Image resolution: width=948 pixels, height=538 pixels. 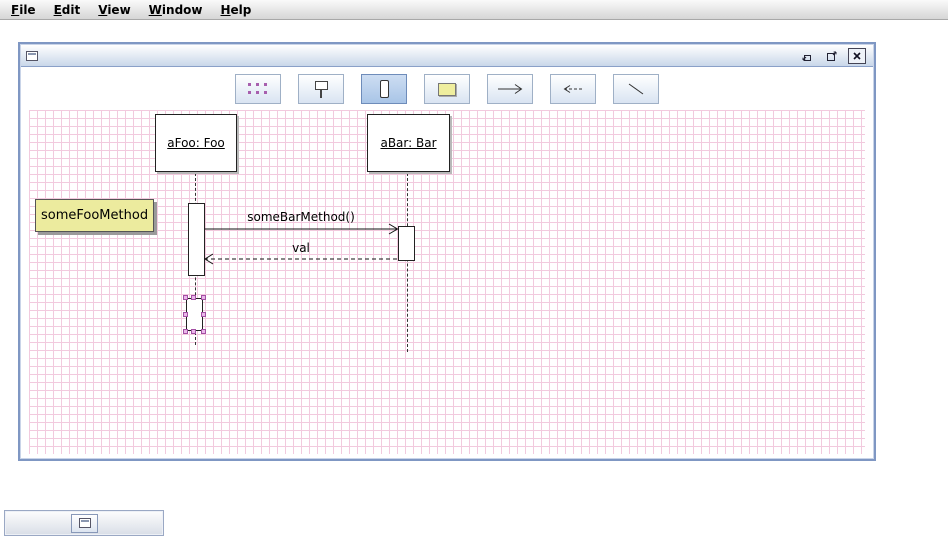 What do you see at coordinates (114, 10) in the screenshot?
I see `menu-view: View` at bounding box center [114, 10].